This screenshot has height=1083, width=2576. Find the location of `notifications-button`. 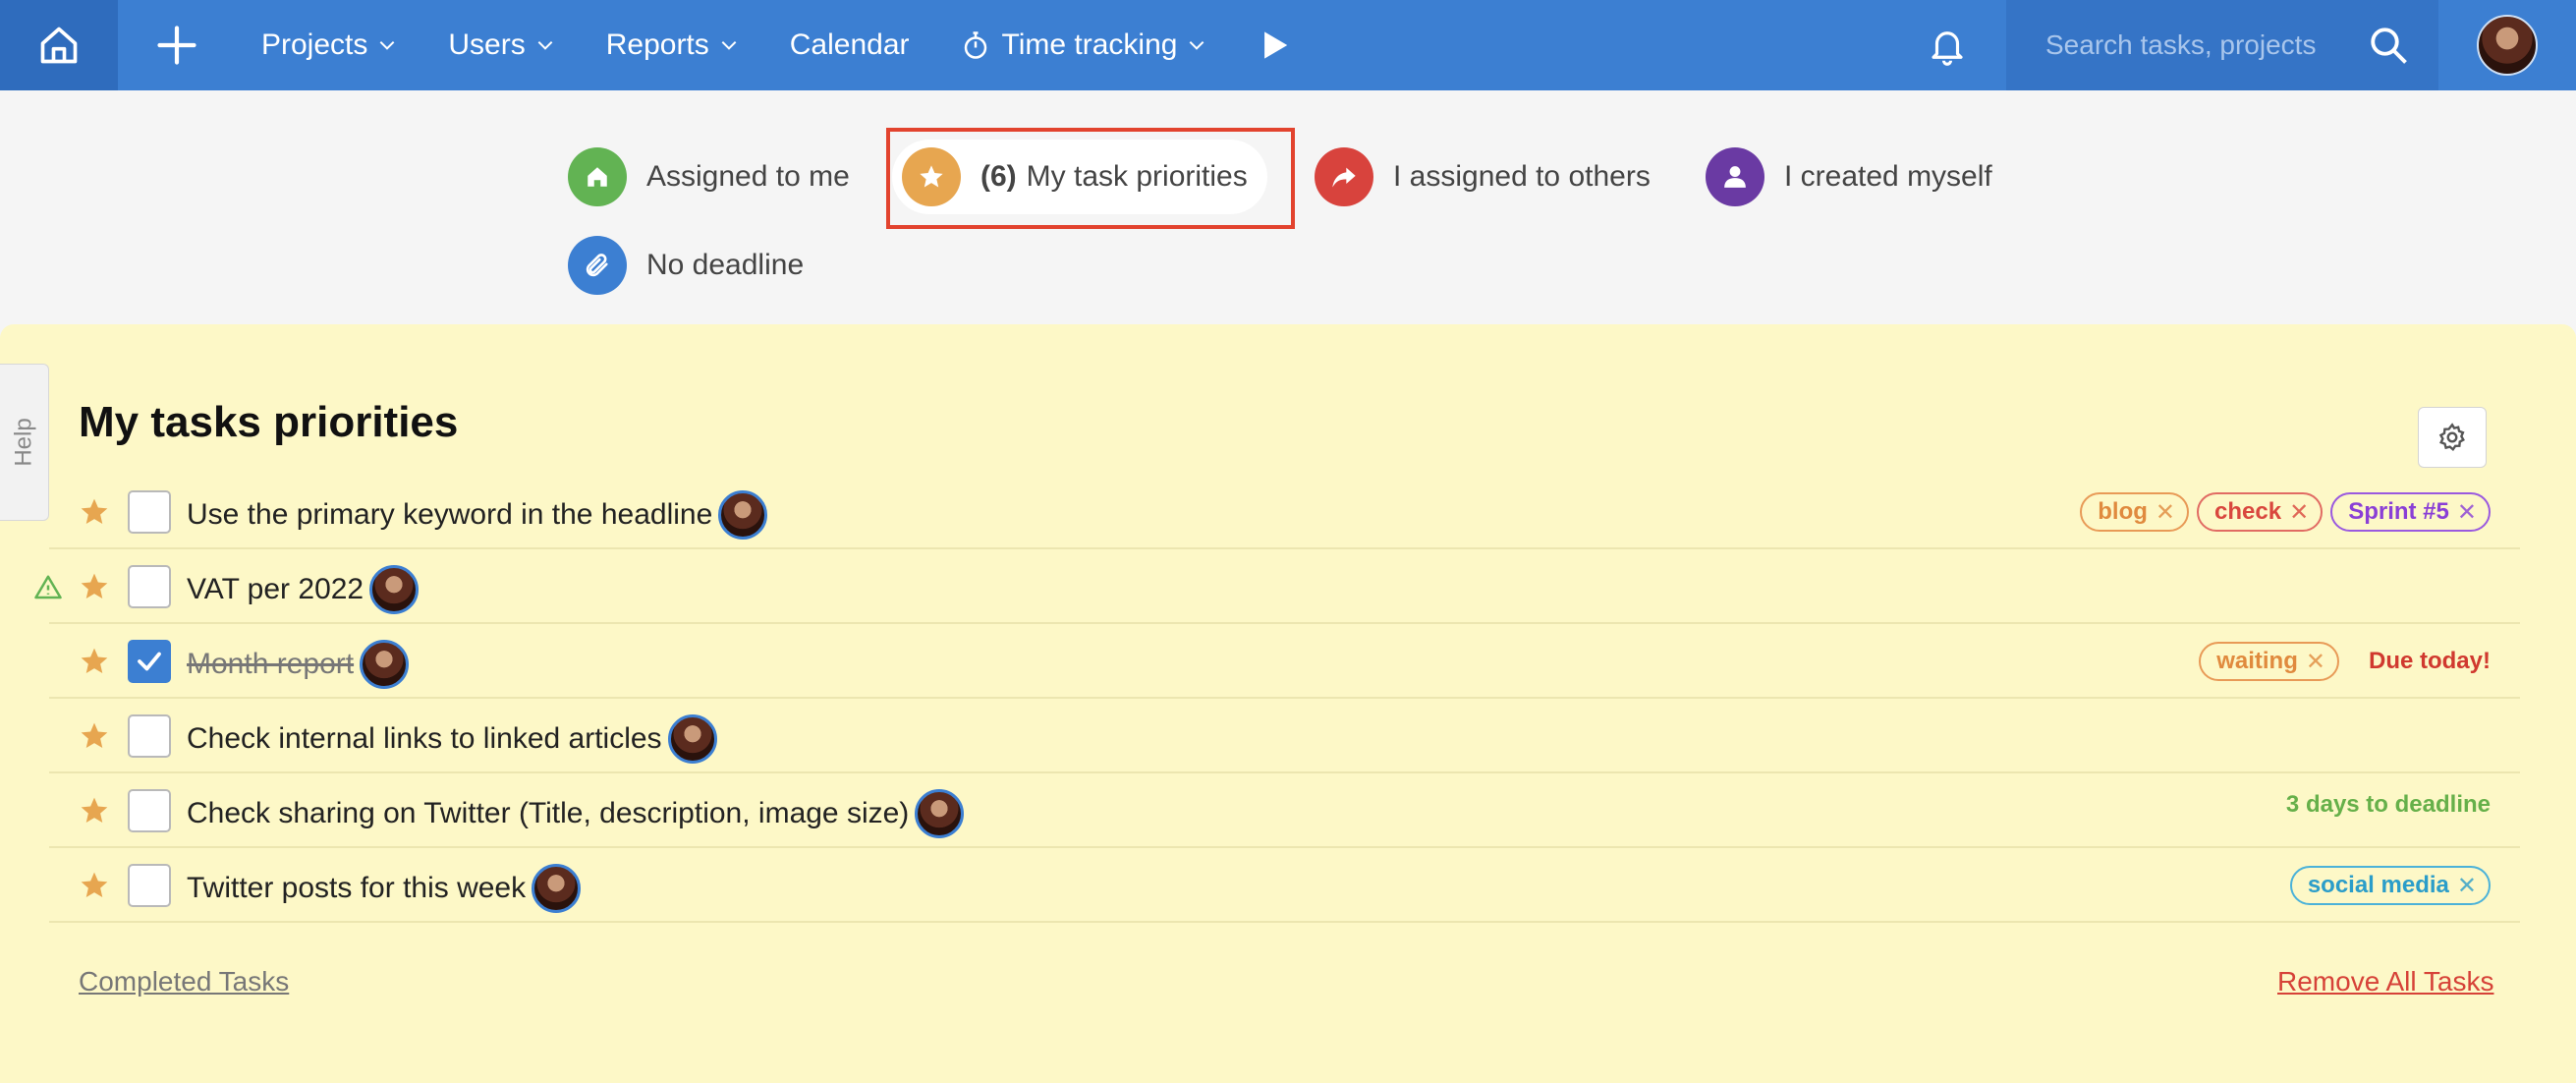

notifications-button is located at coordinates (1947, 45).